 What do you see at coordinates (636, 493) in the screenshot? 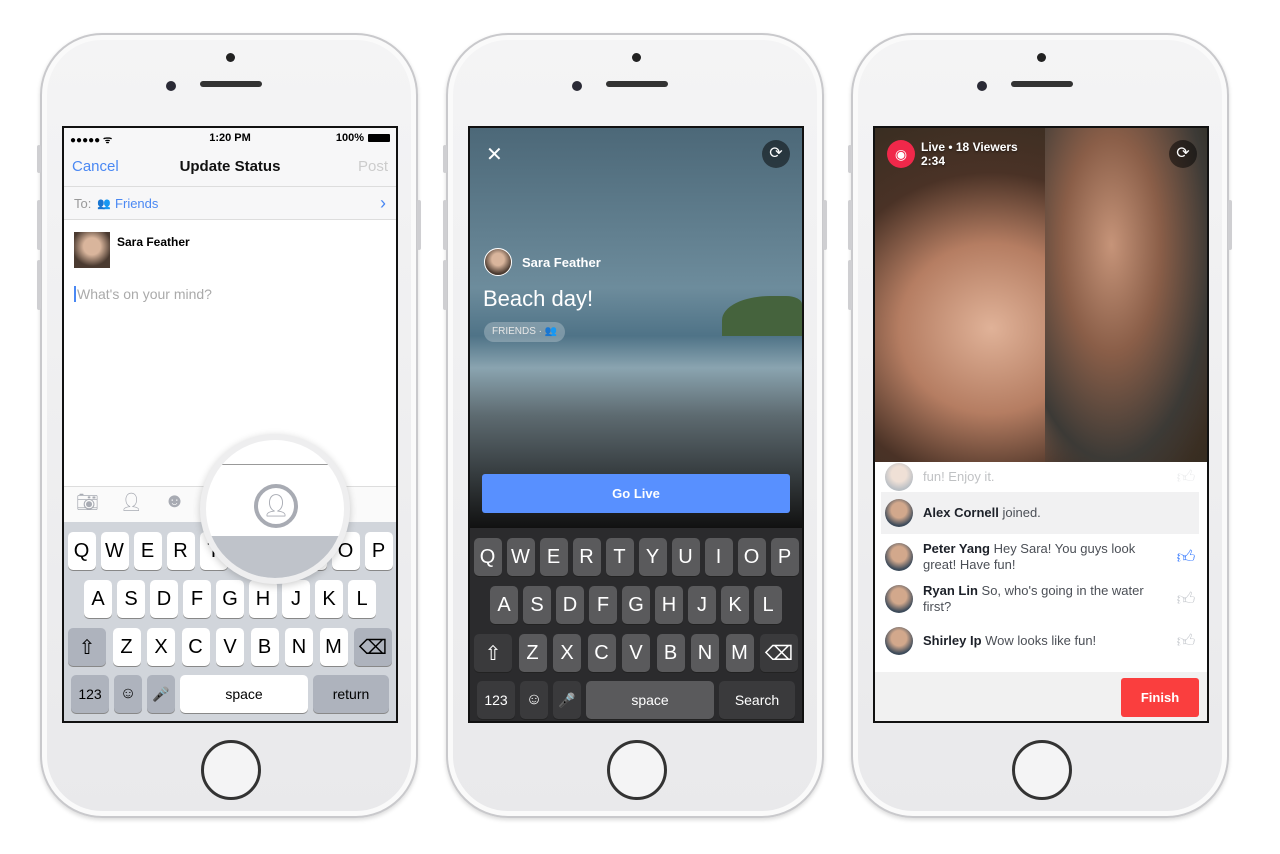
I see `go-live-button: Go Live` at bounding box center [636, 493].